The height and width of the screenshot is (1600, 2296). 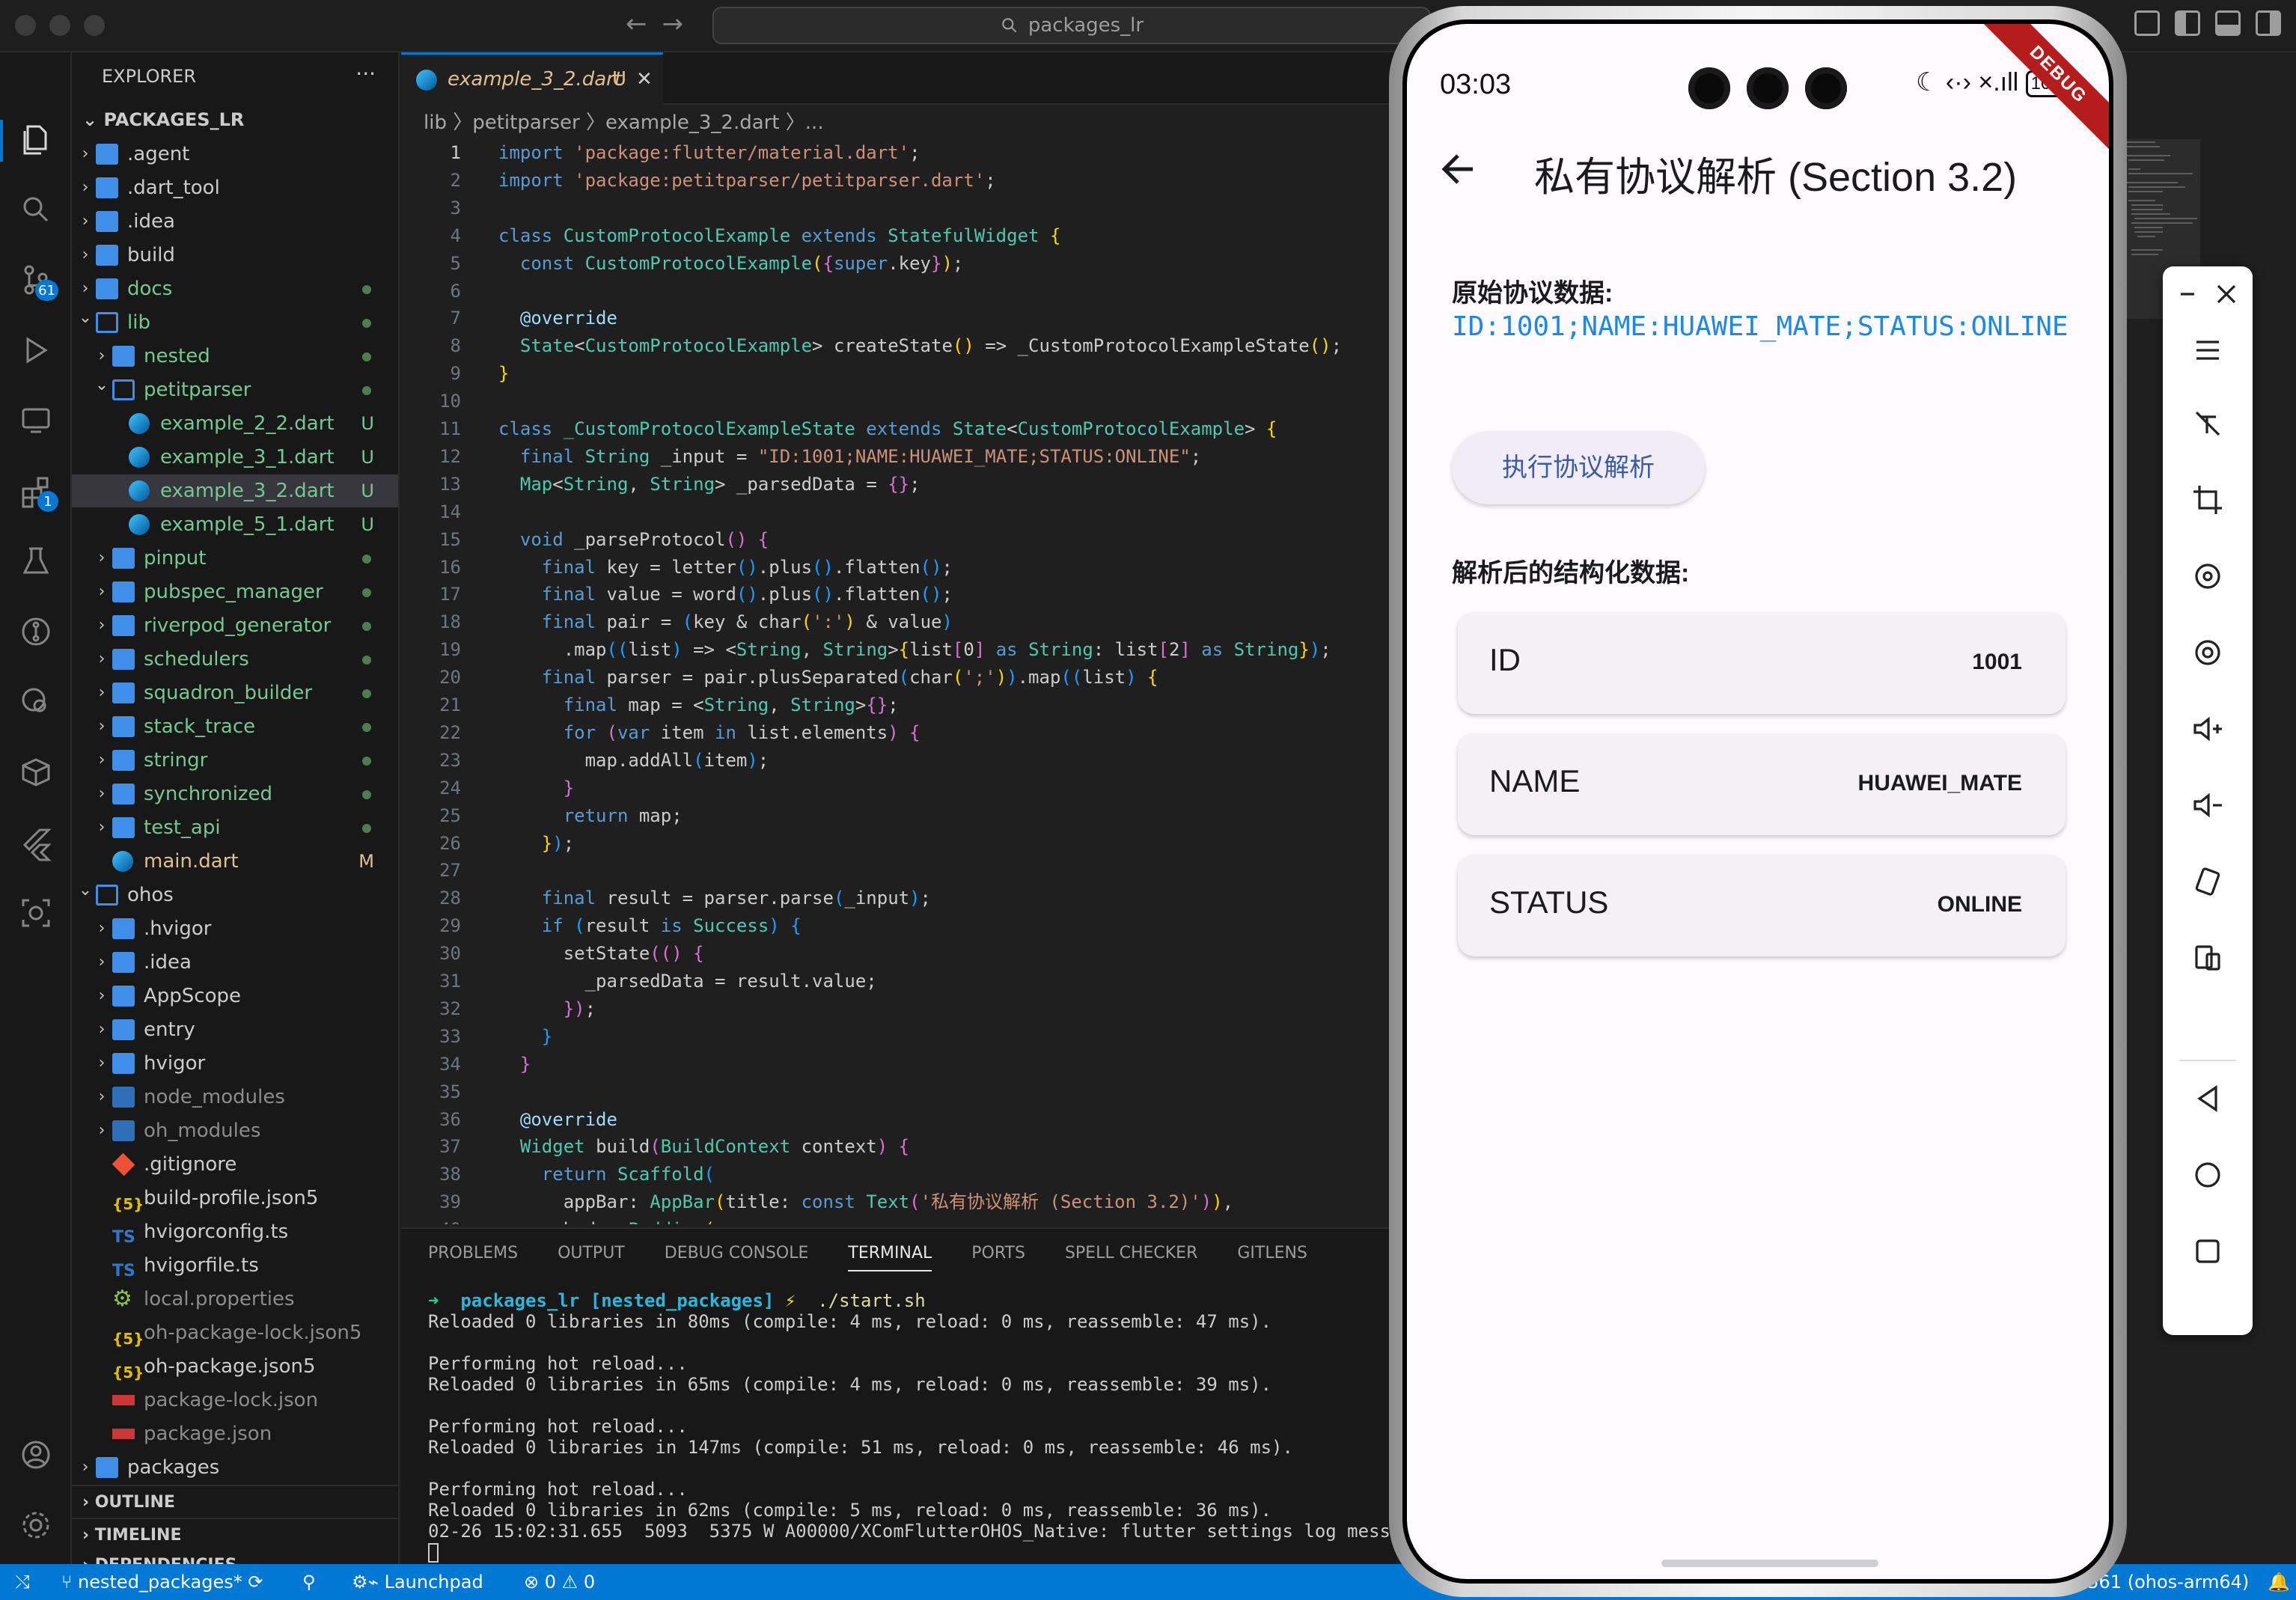 I want to click on back-nav-icon, so click(x=2207, y=1098).